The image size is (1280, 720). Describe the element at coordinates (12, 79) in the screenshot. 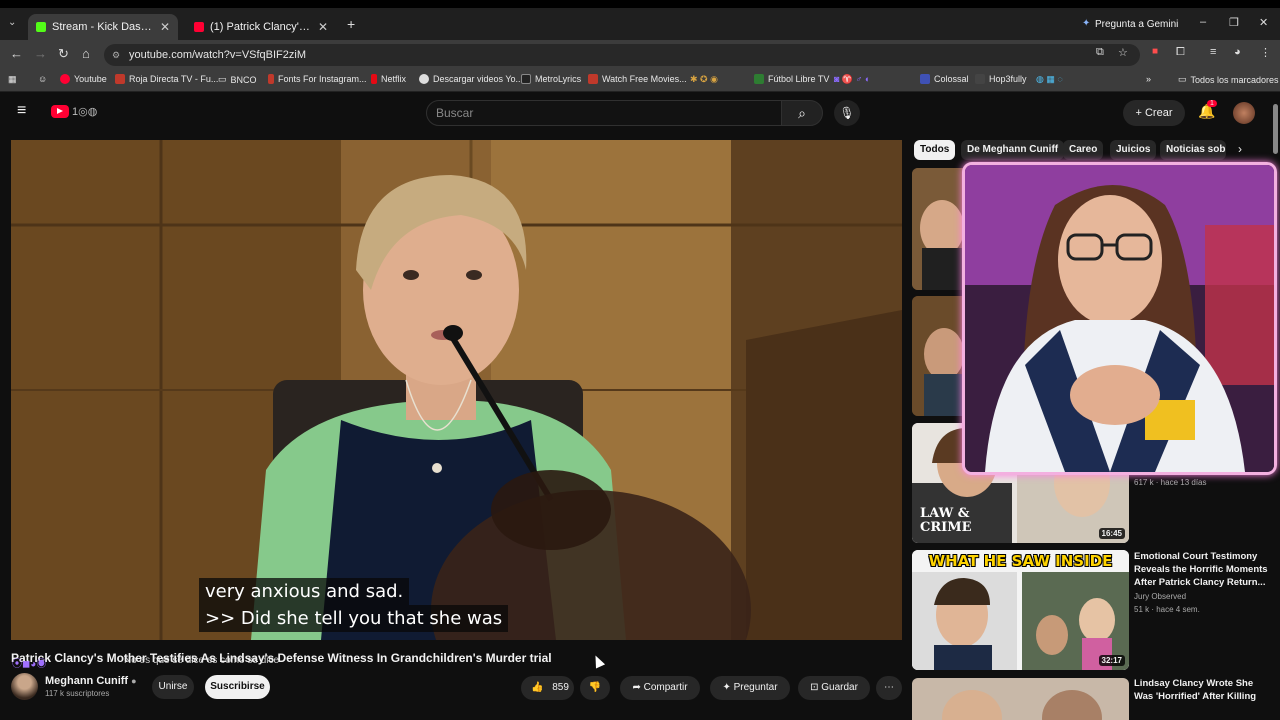

I see `apps-icon: ▦` at that location.